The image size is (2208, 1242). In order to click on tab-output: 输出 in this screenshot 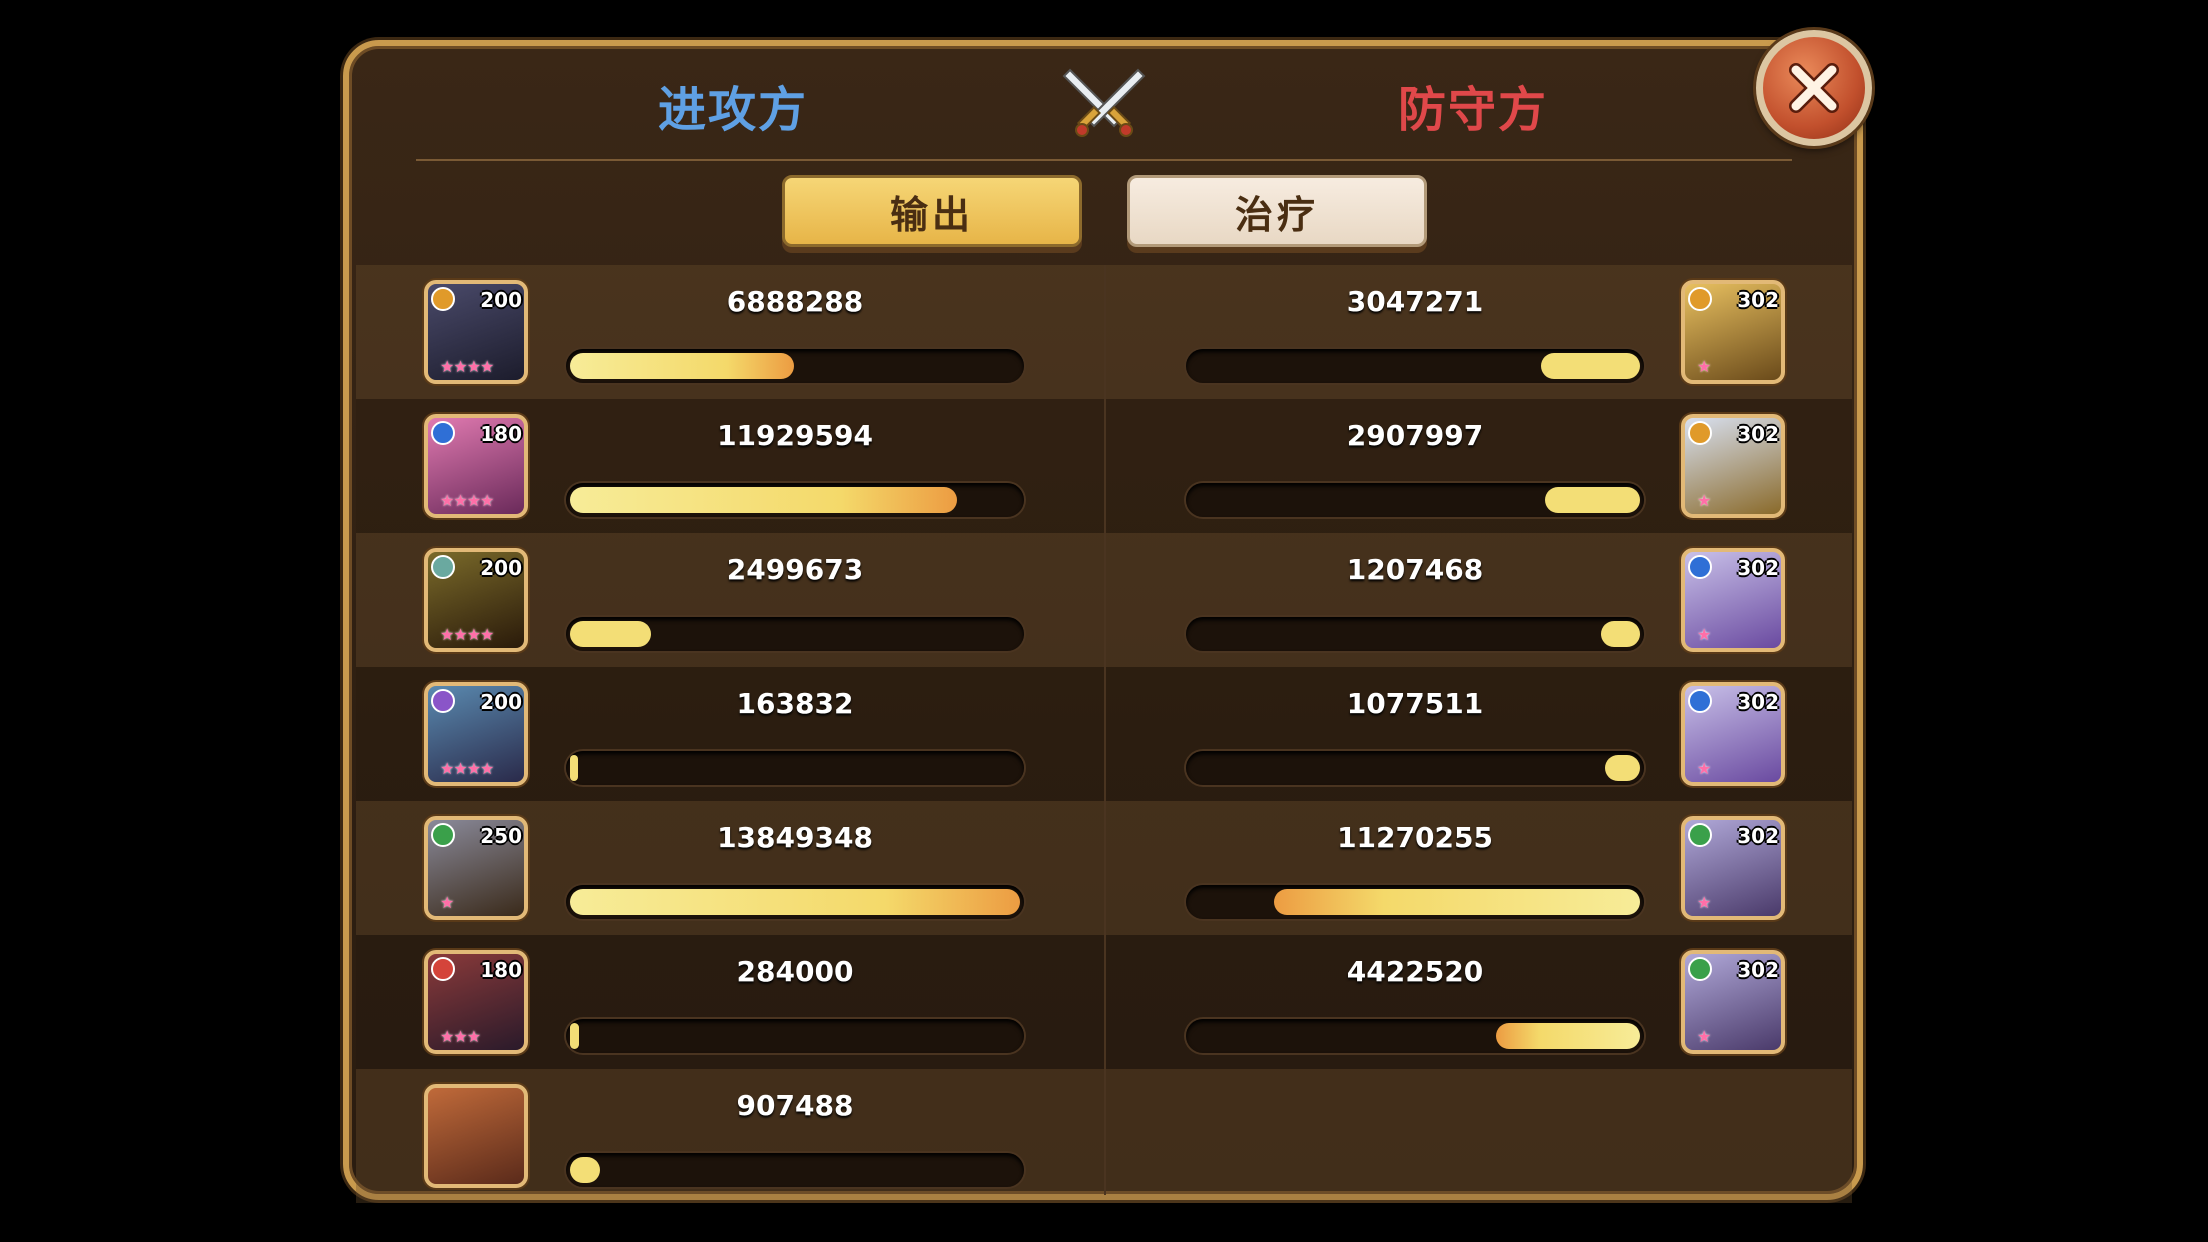, I will do `click(932, 211)`.